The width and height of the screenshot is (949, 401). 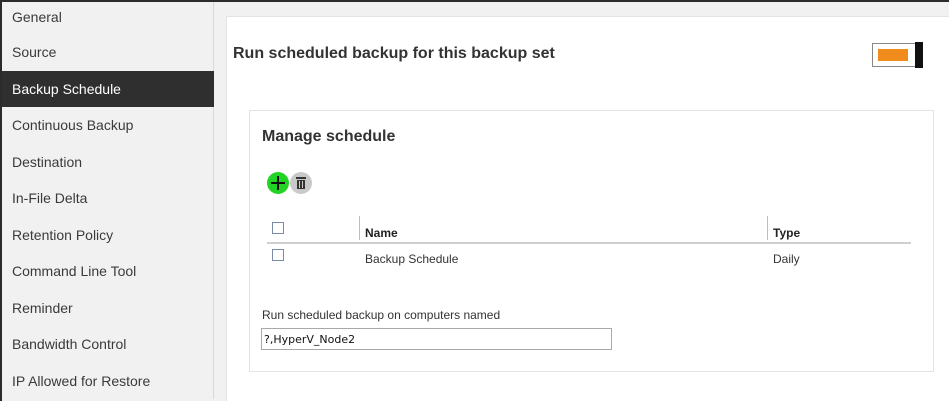 I want to click on trash-can, so click(x=301, y=184).